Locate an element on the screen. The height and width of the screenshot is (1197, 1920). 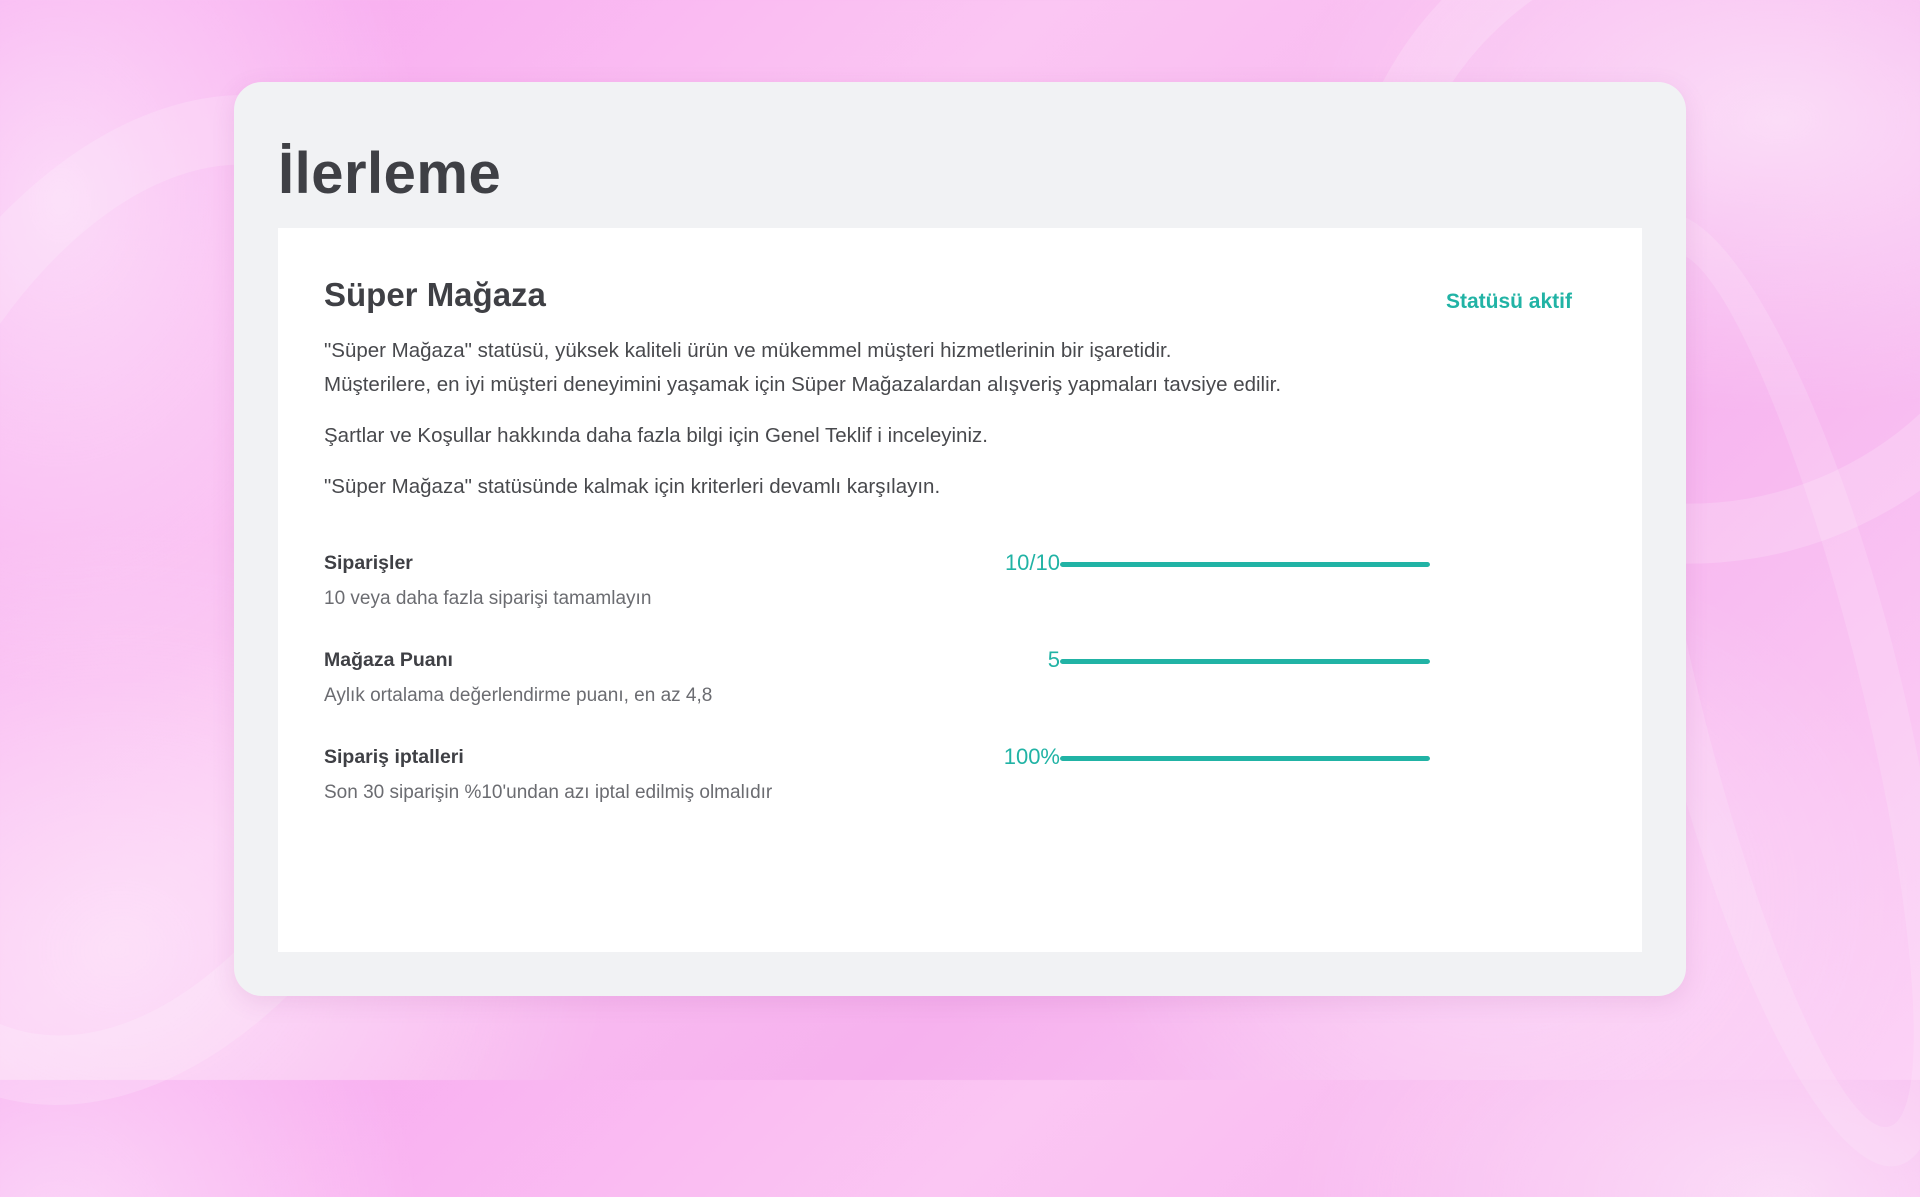
card-title: Süper Mağaza is located at coordinates (435, 294).